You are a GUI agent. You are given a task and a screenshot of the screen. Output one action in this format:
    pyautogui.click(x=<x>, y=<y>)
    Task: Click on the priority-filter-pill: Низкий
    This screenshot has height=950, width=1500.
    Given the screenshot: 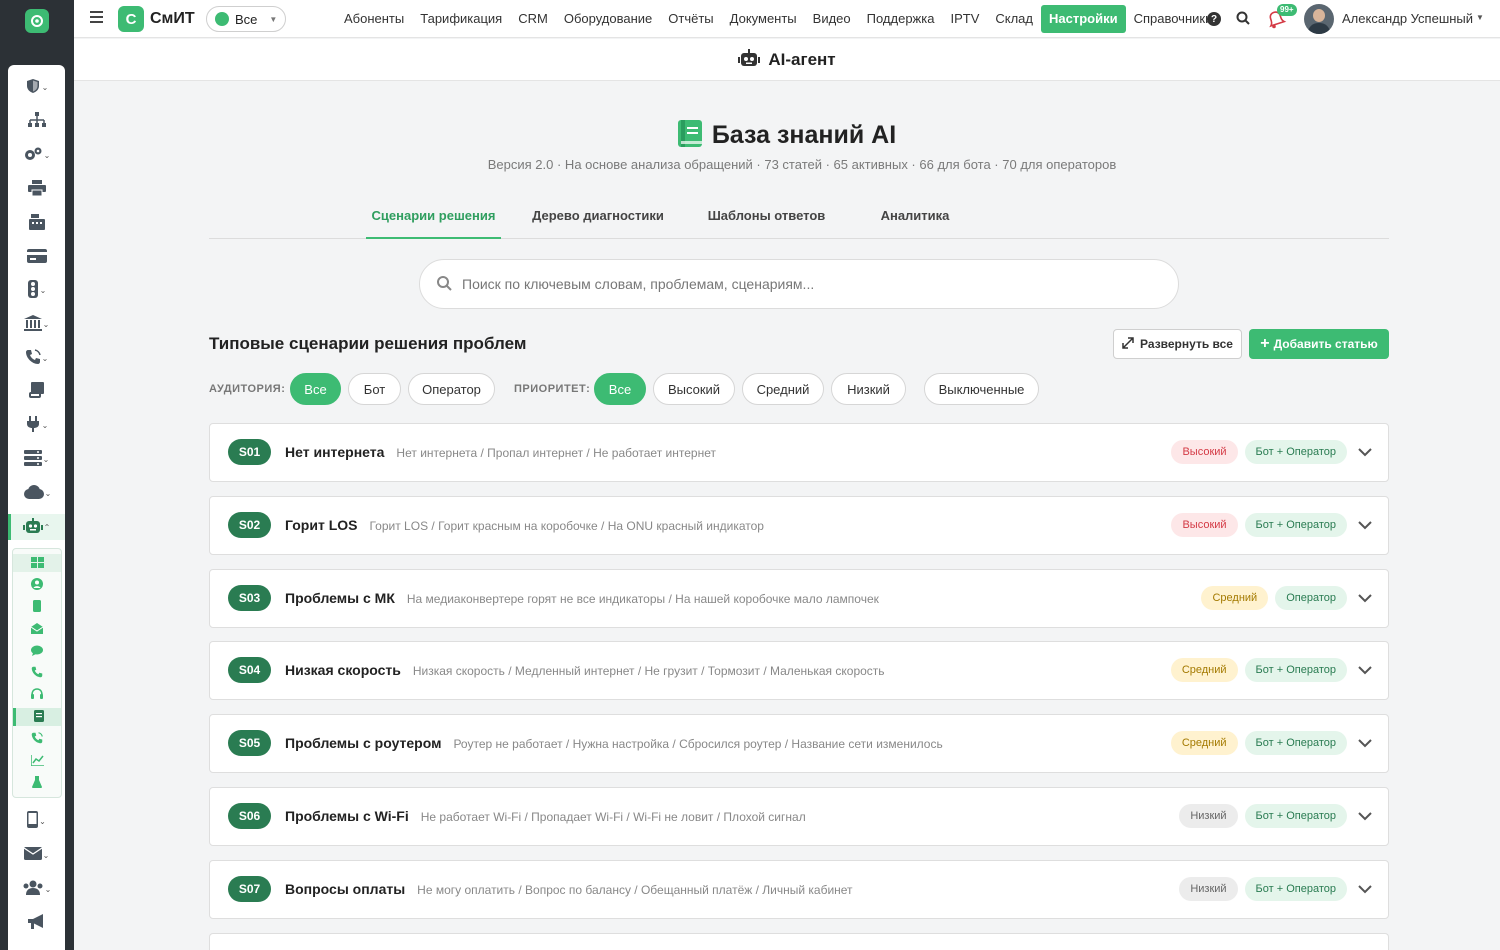 What is the action you would take?
    pyautogui.click(x=868, y=389)
    